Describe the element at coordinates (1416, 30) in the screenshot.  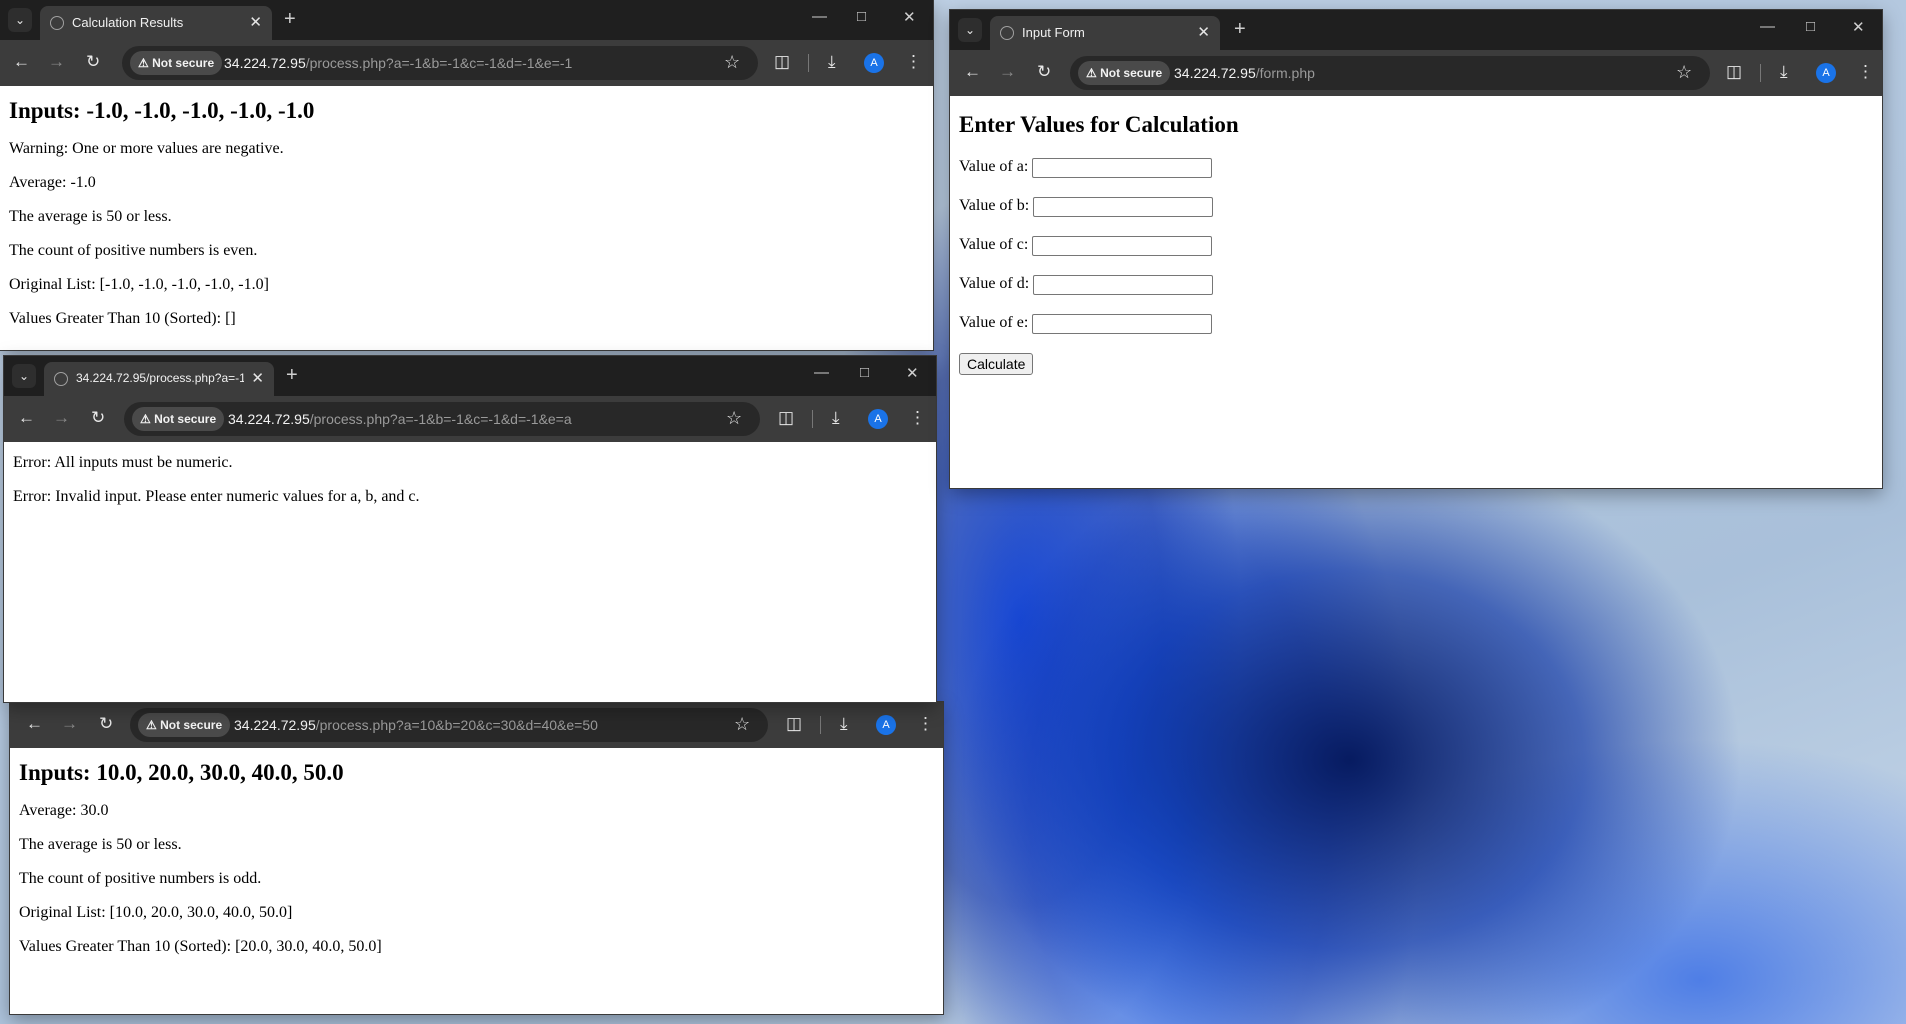
I see `tab-strip: ⌄ Input Form ✕ + — □ ✕` at that location.